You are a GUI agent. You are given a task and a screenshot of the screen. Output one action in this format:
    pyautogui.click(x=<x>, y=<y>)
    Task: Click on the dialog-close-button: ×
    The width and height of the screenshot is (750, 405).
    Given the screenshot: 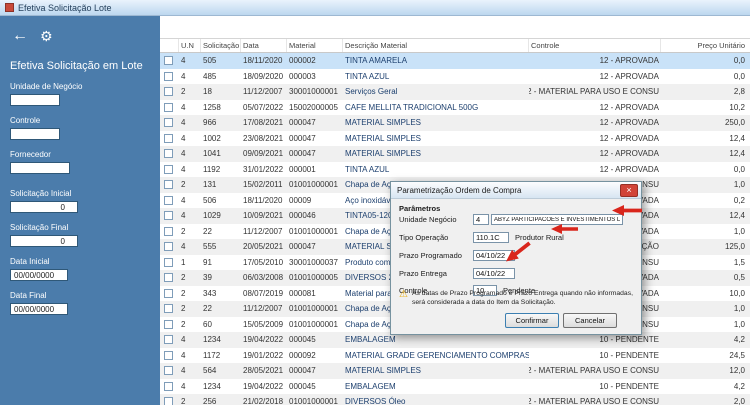 What is the action you would take?
    pyautogui.click(x=629, y=190)
    